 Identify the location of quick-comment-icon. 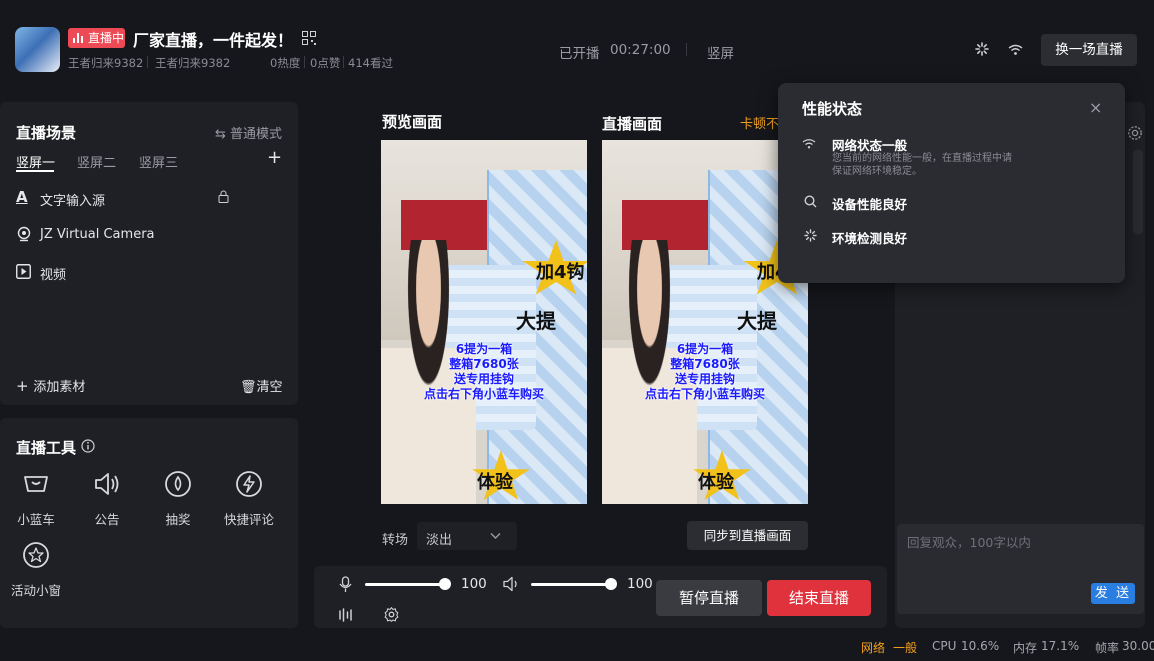
(249, 484).